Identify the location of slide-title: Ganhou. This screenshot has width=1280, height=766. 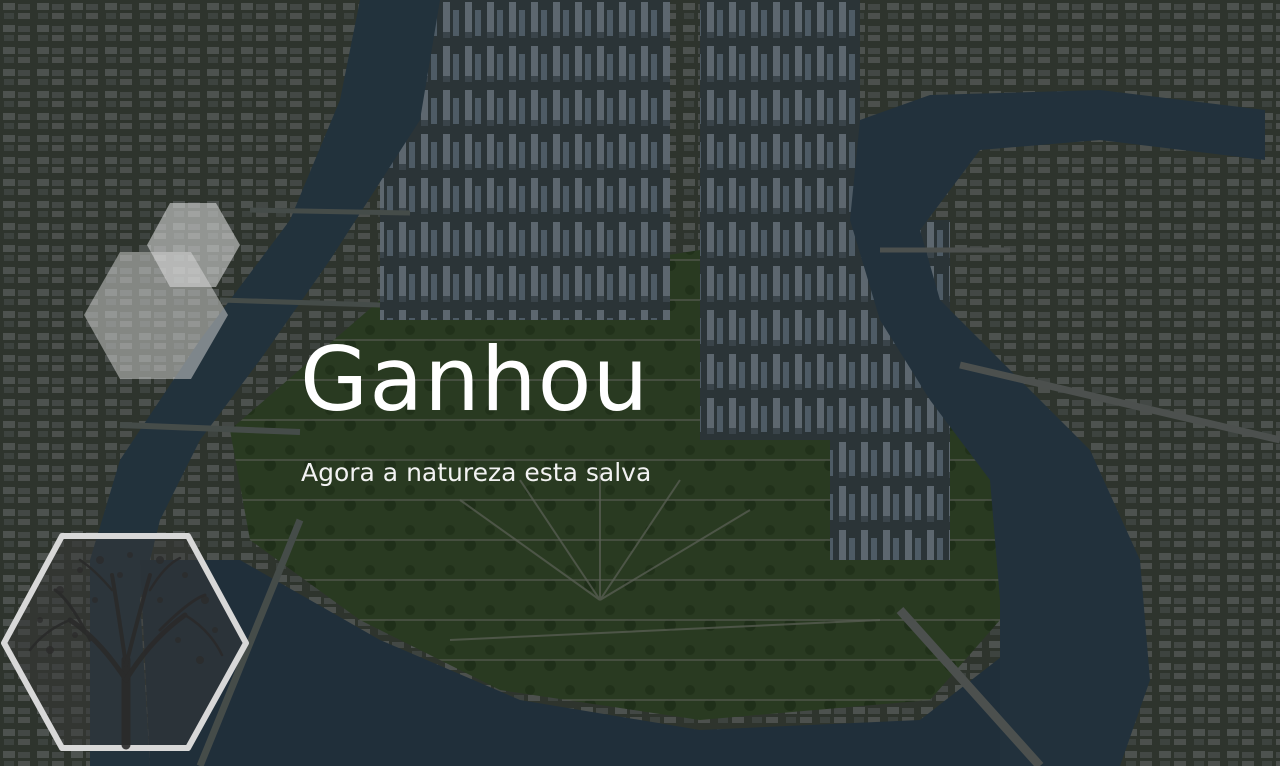
(475, 379).